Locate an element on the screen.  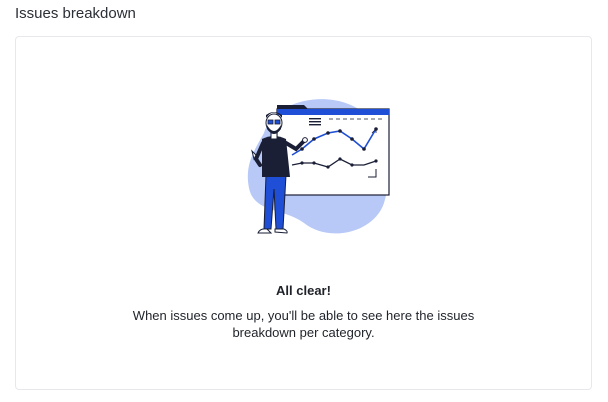
empty-state-title: All clear! is located at coordinates (303, 290).